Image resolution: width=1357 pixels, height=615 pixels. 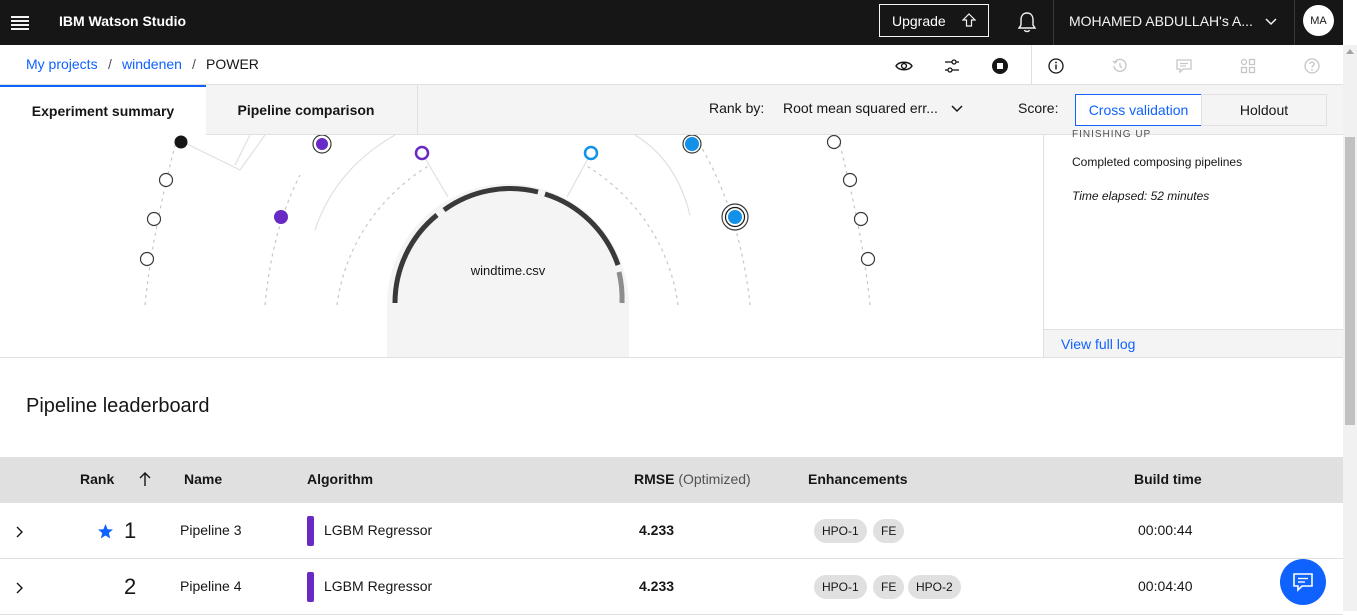 What do you see at coordinates (378, 586) in the screenshot?
I see `algorithm-name: LGBM Regressor` at bounding box center [378, 586].